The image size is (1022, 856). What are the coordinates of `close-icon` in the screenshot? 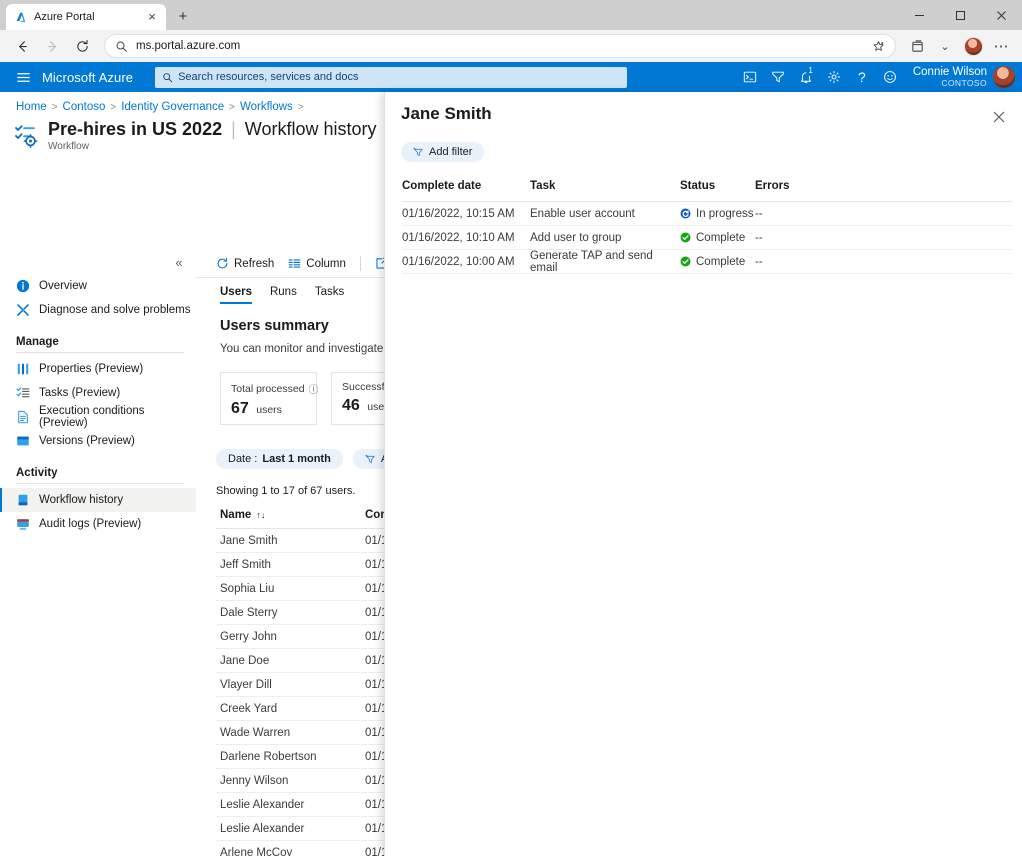 It's located at (999, 117).